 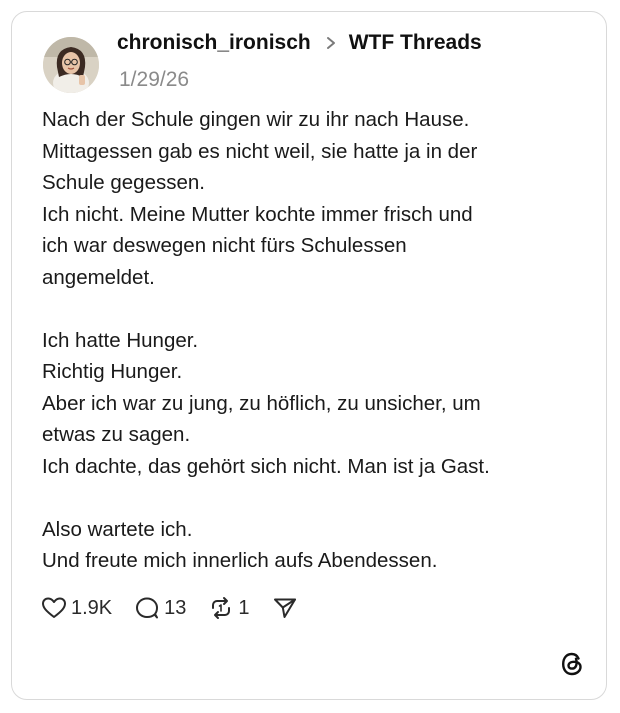 What do you see at coordinates (244, 607) in the screenshot?
I see `repost-count: 1` at bounding box center [244, 607].